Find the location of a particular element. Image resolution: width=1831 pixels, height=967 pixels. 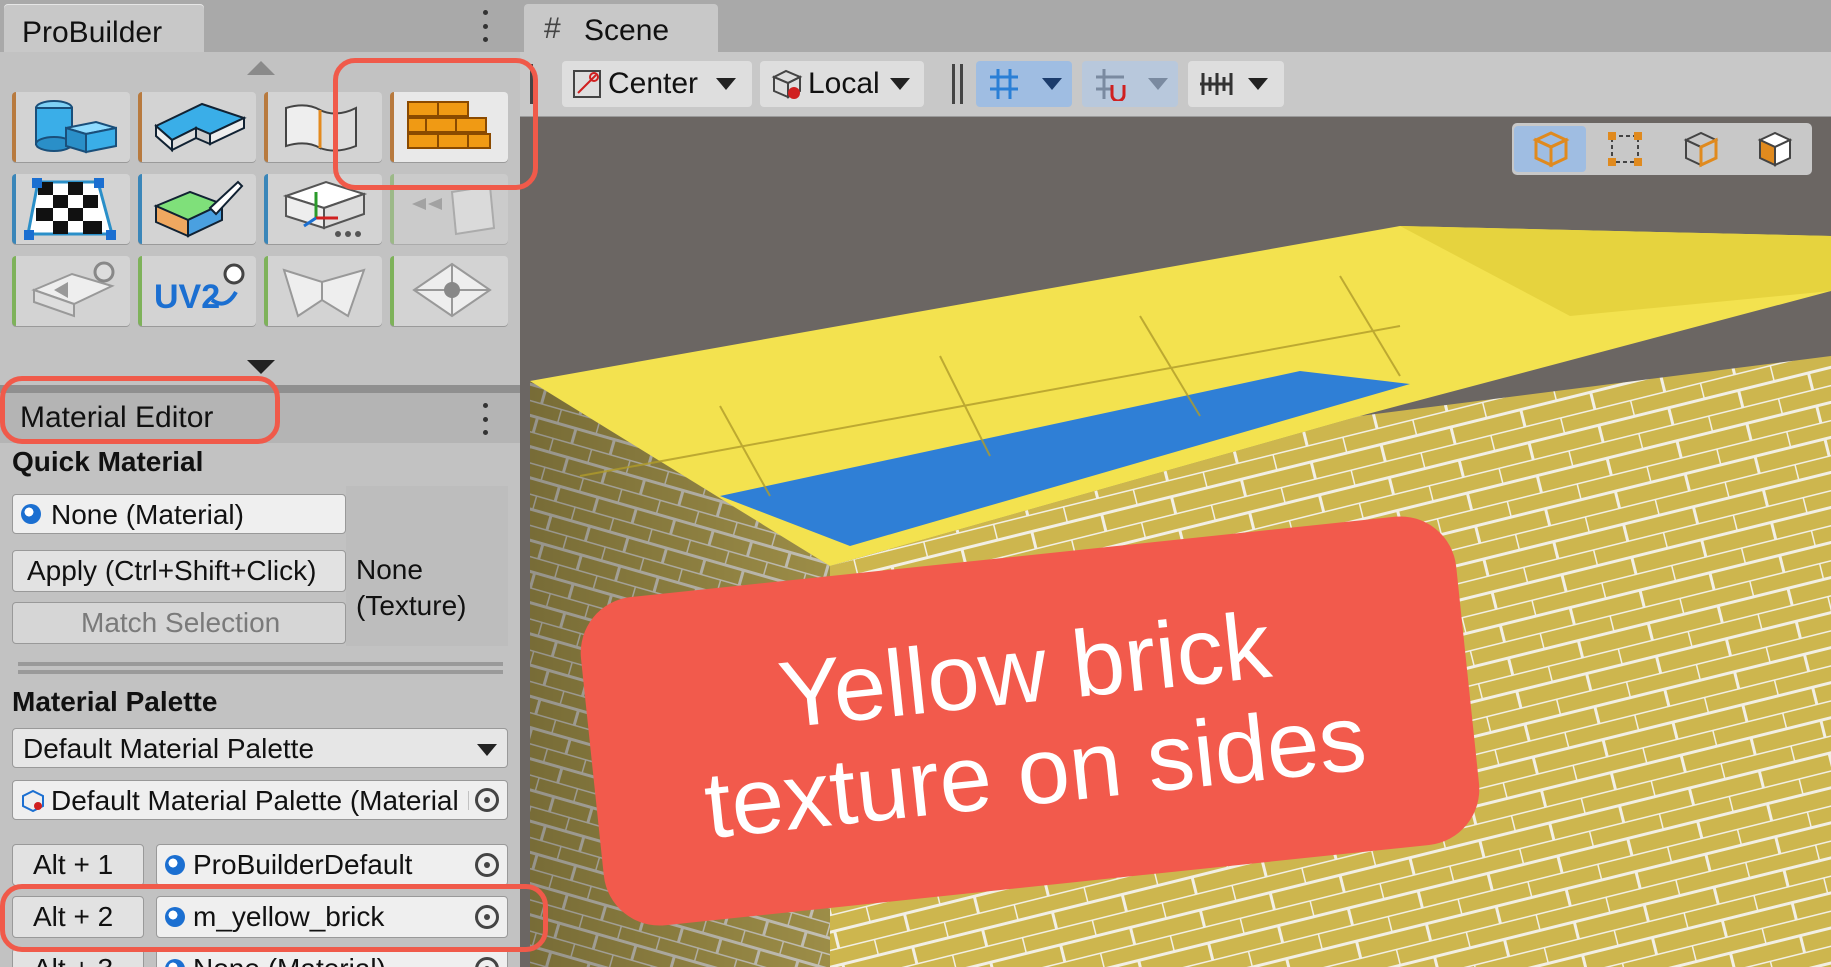

edge-cube-icon is located at coordinates (1701, 149).